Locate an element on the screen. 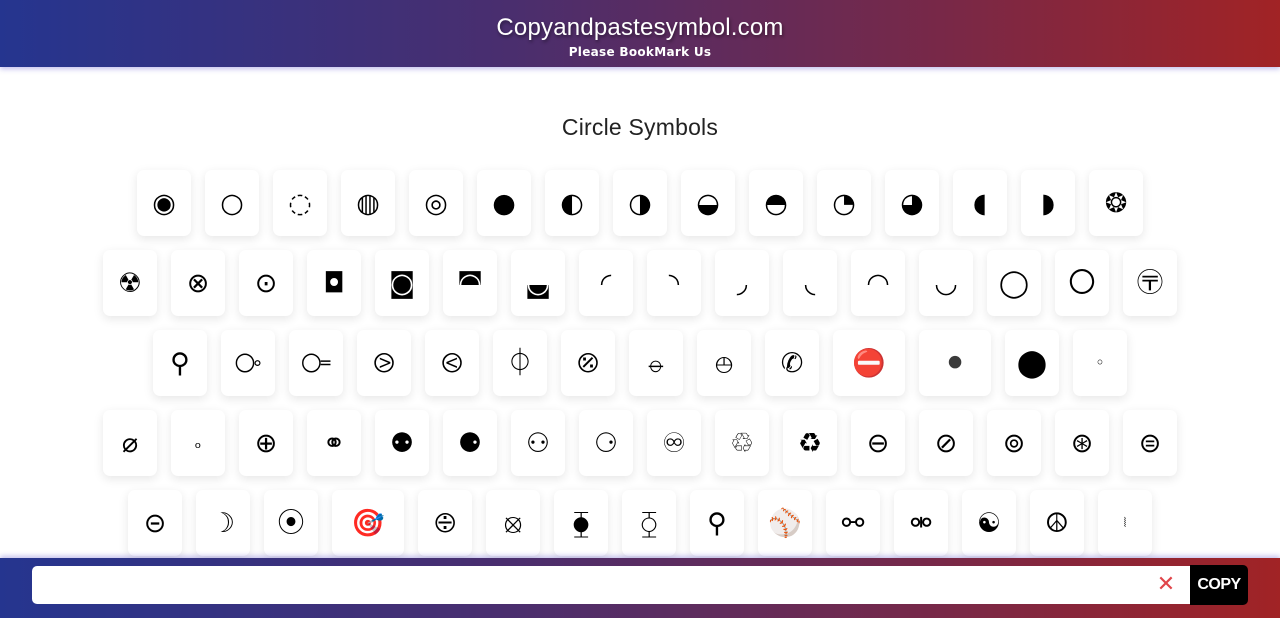  symbol-tile: ⛔ is located at coordinates (869, 363).